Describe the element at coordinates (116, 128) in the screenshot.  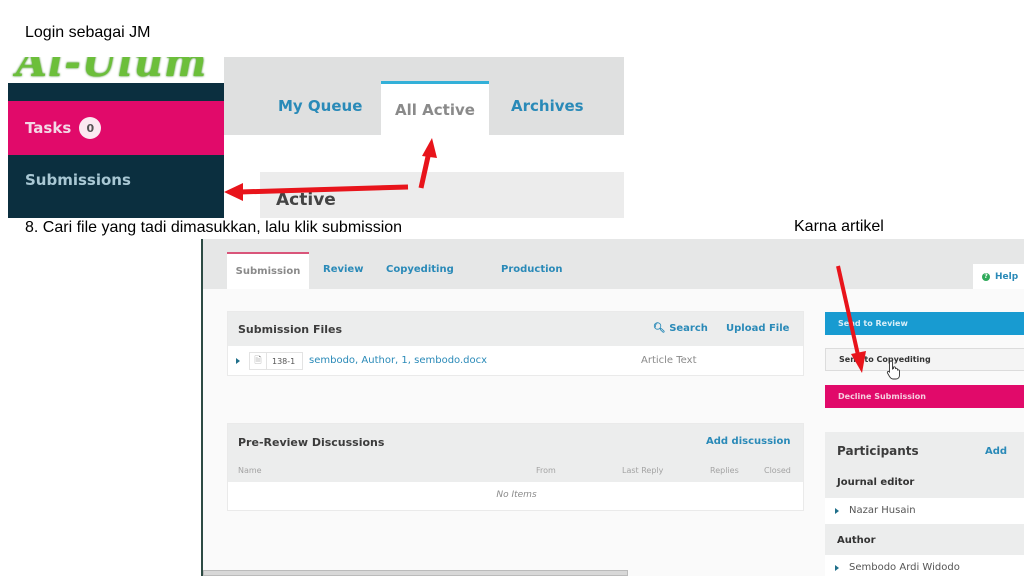
I see `sidebar-item-tasks: Tasks 0` at that location.